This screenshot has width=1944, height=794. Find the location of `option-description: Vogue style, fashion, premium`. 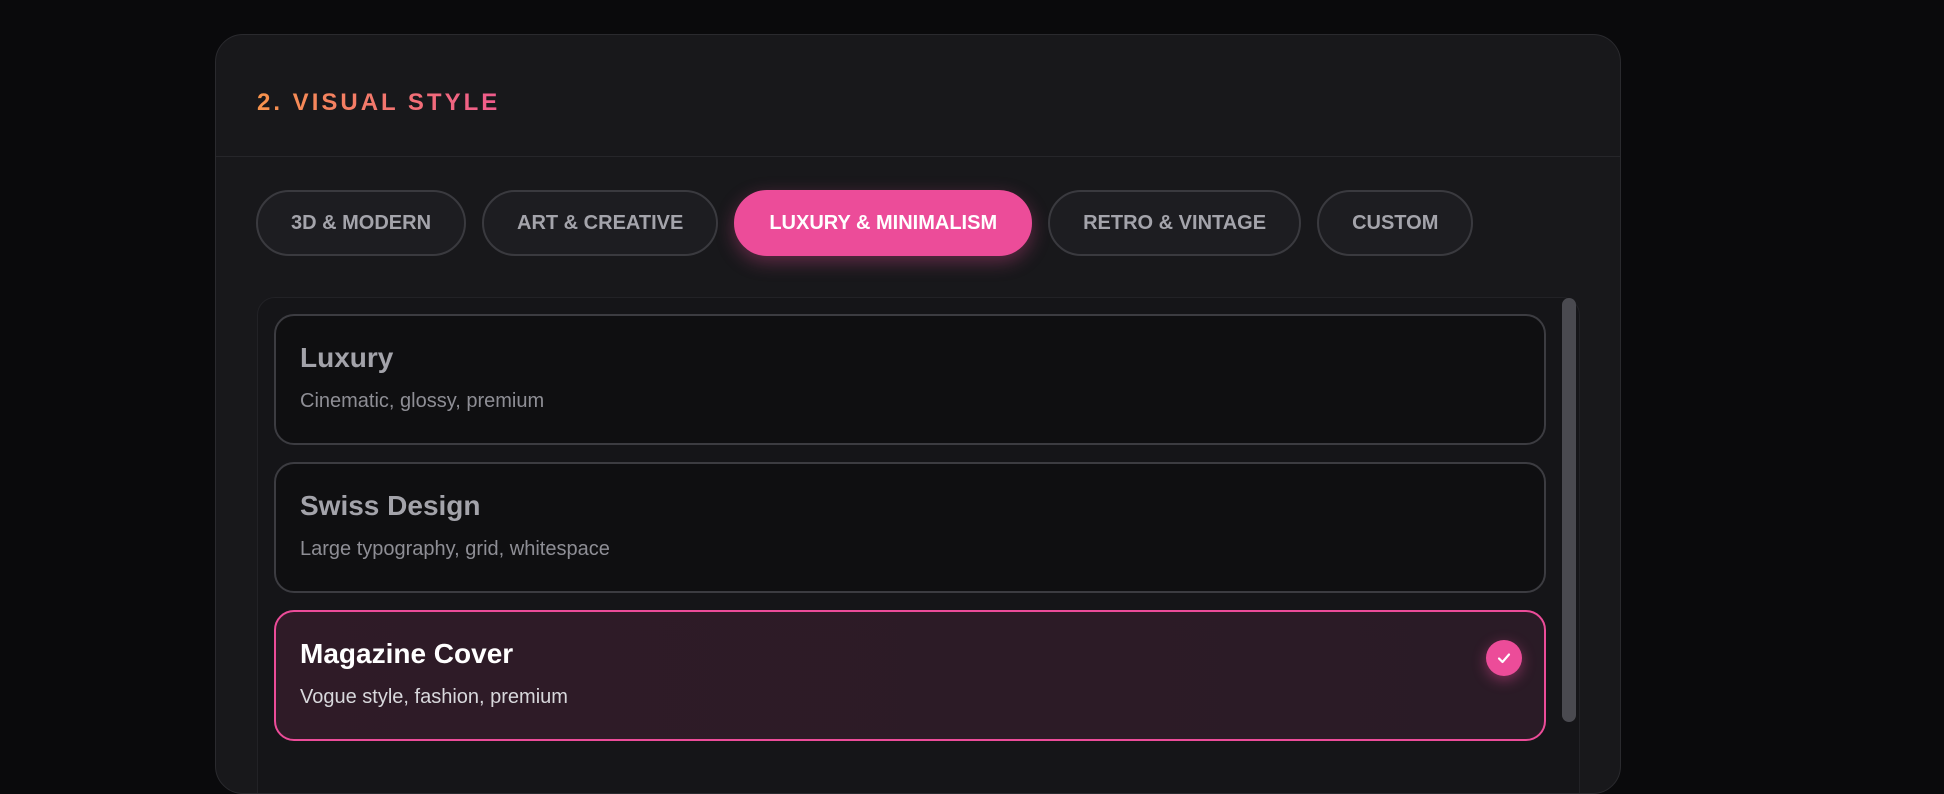

option-description: Vogue style, fashion, premium is located at coordinates (434, 697).